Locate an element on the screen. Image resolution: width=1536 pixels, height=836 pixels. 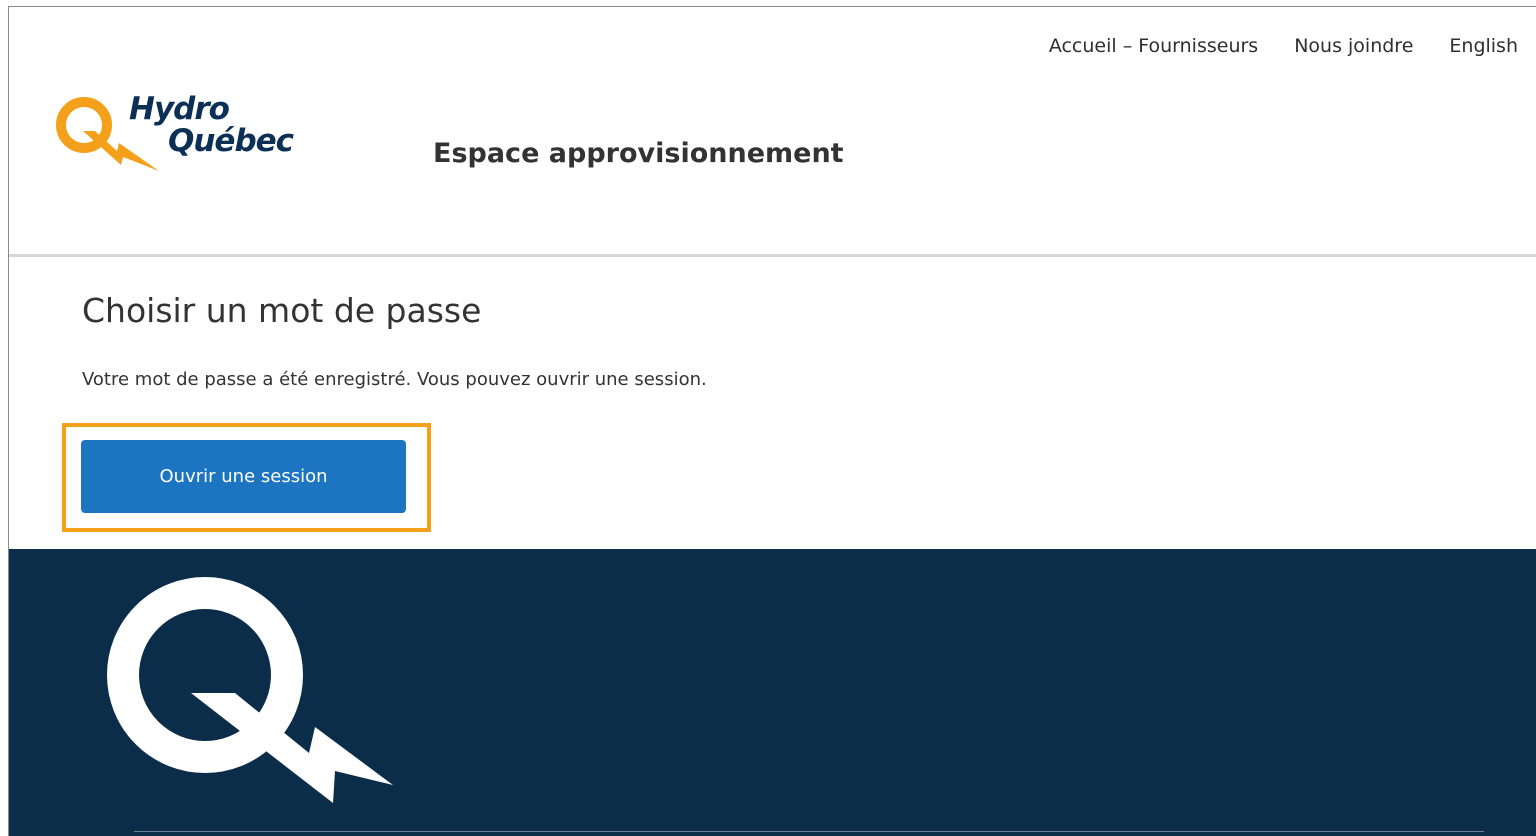
nav-link-accueil-fournisseurs: Accueil – Fournisseurs is located at coordinates (1153, 46).